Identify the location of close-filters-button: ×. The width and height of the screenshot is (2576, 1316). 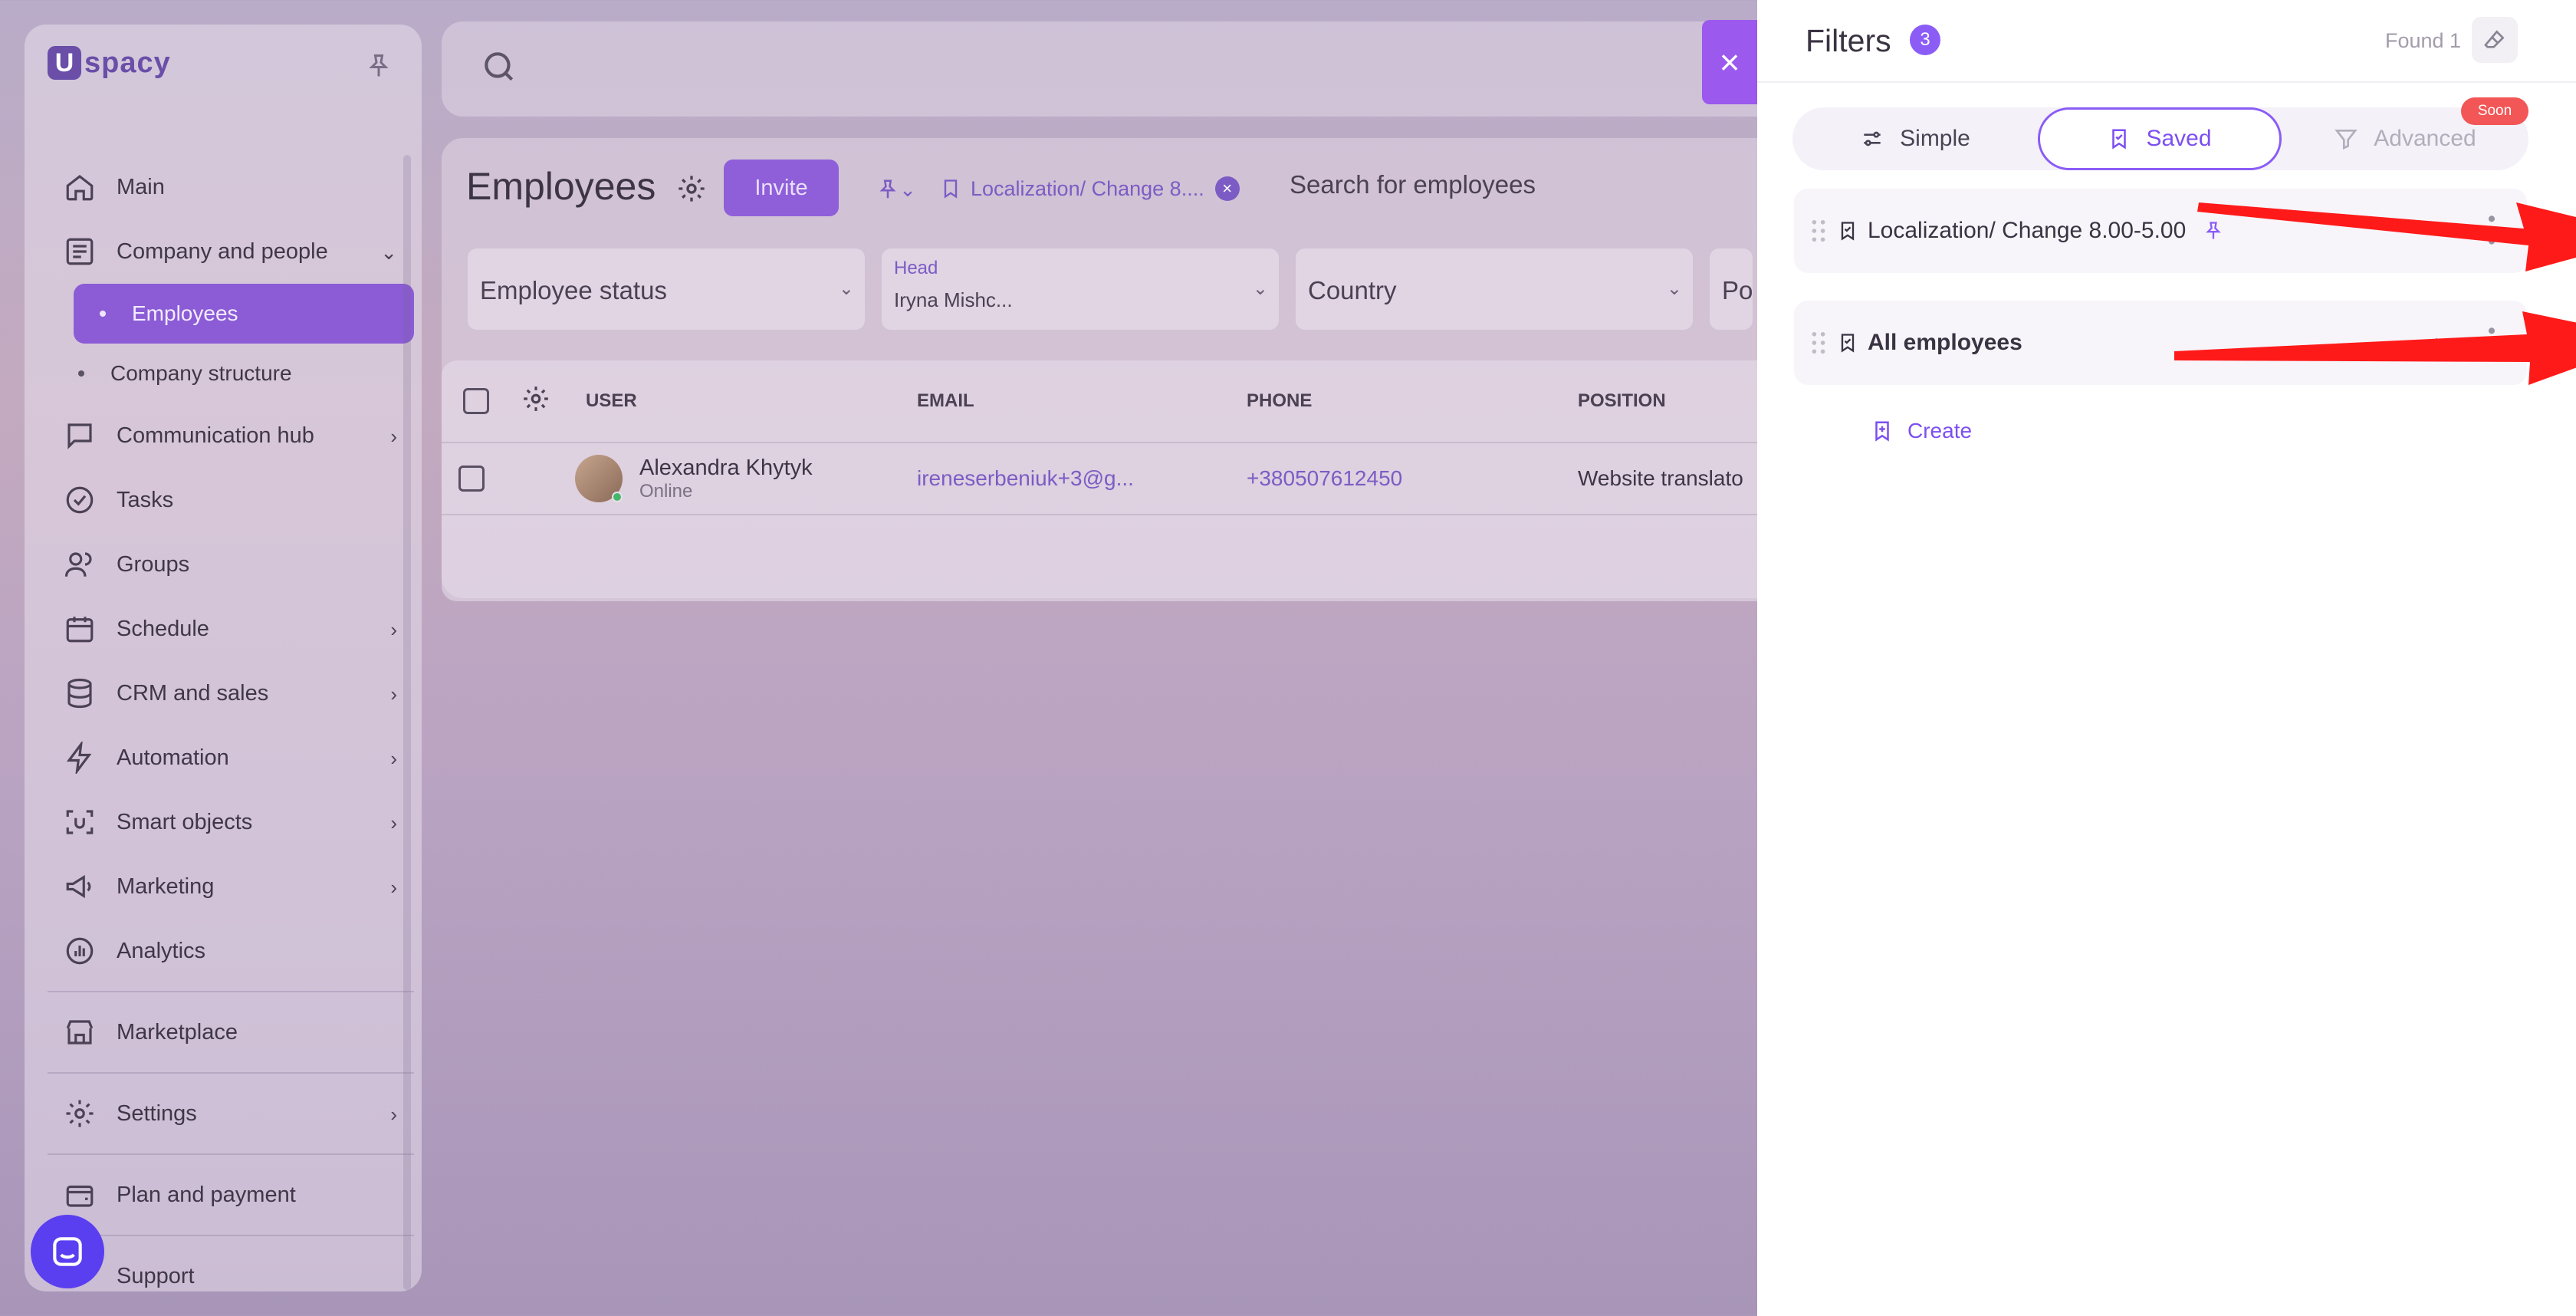
(1730, 62).